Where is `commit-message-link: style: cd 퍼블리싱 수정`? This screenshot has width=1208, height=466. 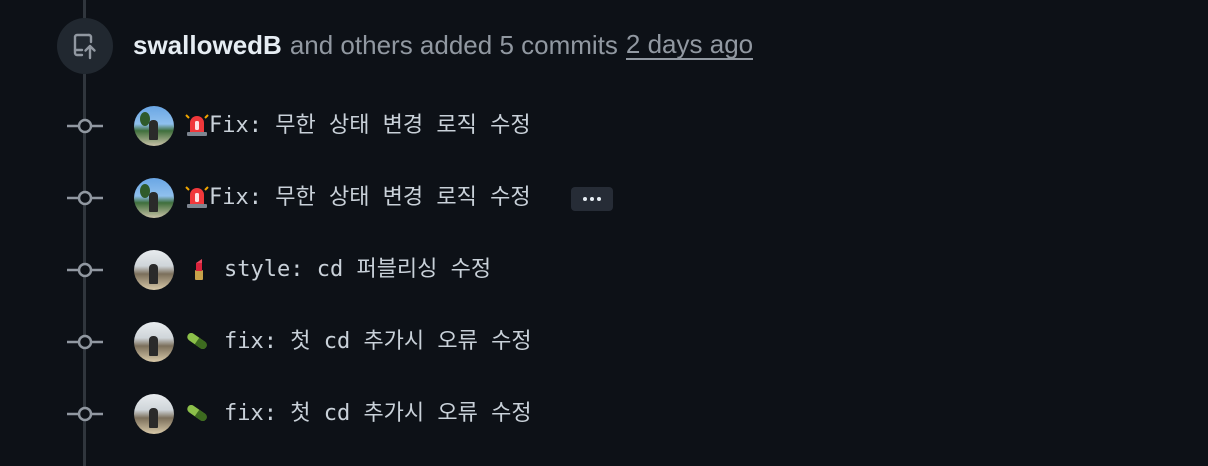 commit-message-link: style: cd 퍼블리싱 수정 is located at coordinates (357, 270).